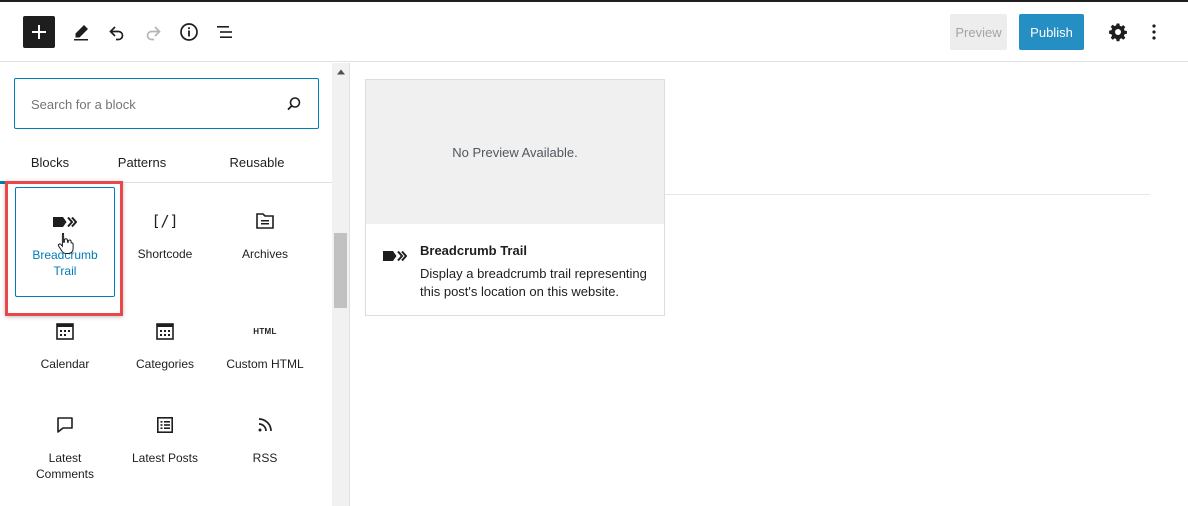 This screenshot has height=506, width=1188. I want to click on block-label: Latest Comments, so click(64, 466).